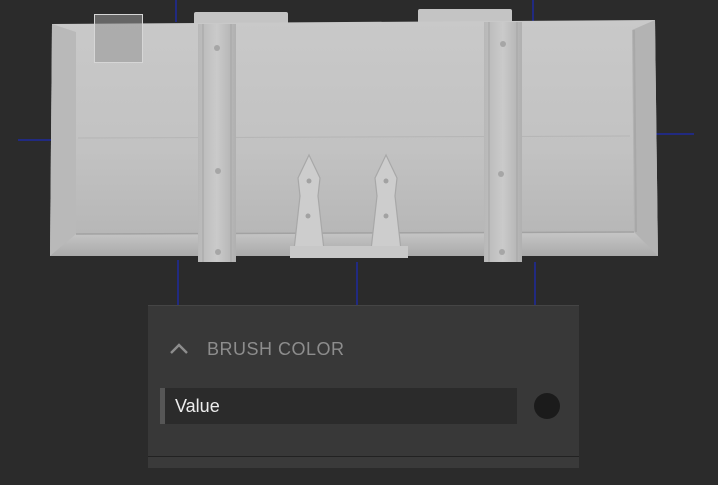 This screenshot has height=485, width=718. I want to click on panel-bottom-gap, so click(363, 476).